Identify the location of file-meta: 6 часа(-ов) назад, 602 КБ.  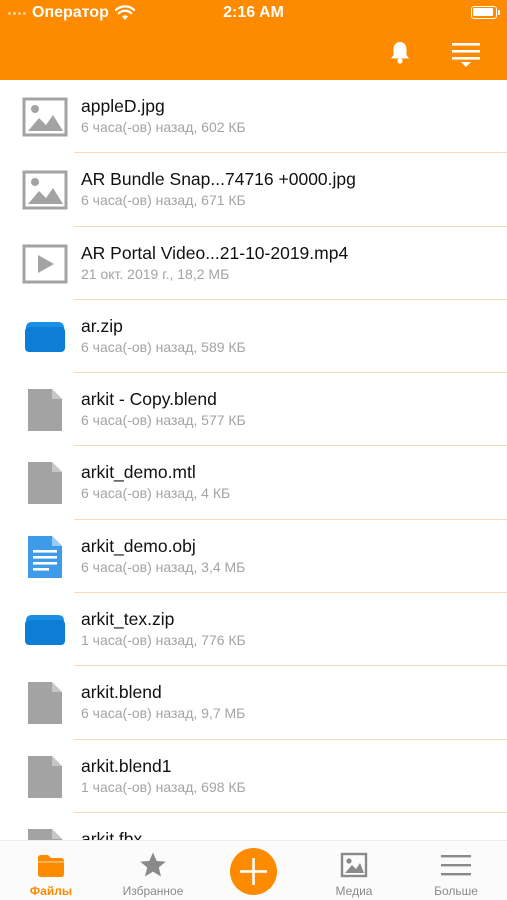
(163, 127).